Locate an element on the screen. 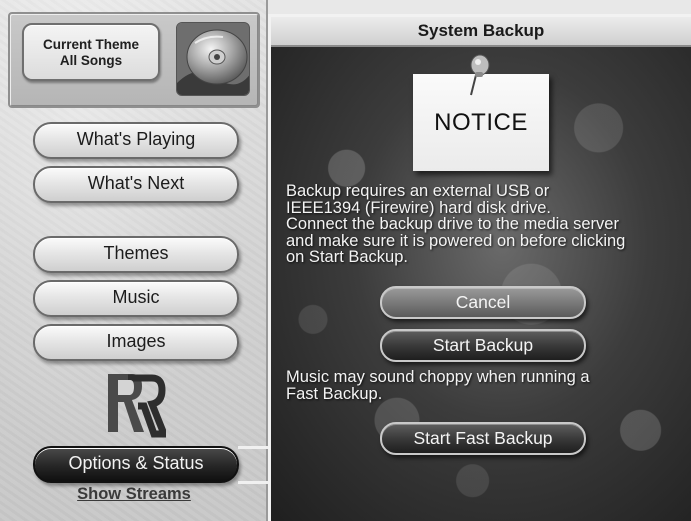 The width and height of the screenshot is (691, 521). warning-line: Fast Backup. is located at coordinates (334, 393).